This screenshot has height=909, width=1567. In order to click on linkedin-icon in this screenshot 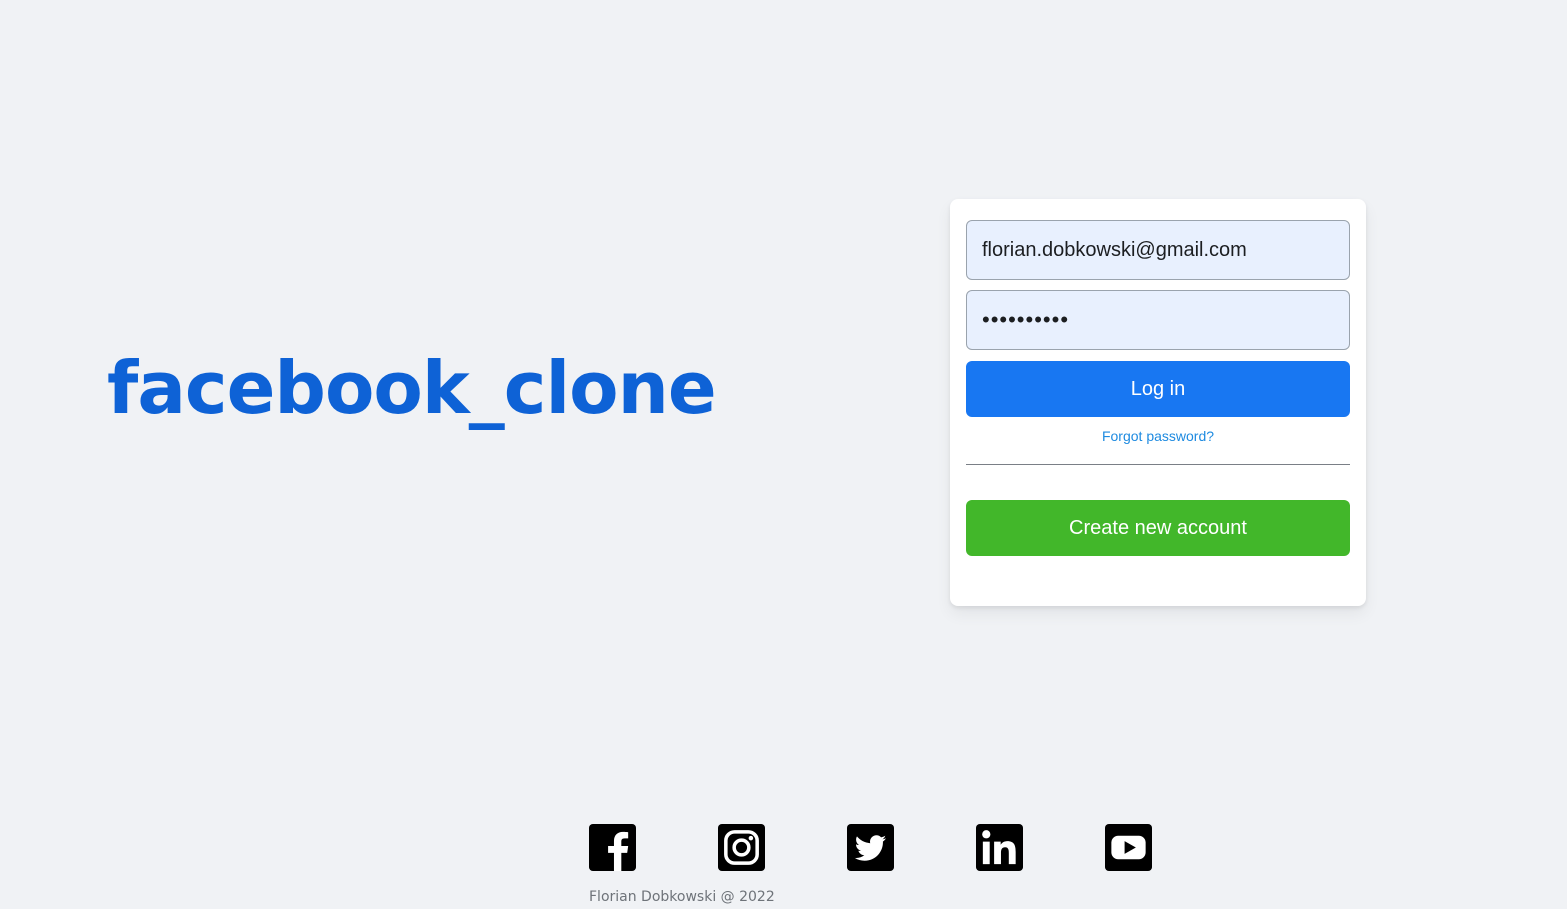, I will do `click(999, 847)`.